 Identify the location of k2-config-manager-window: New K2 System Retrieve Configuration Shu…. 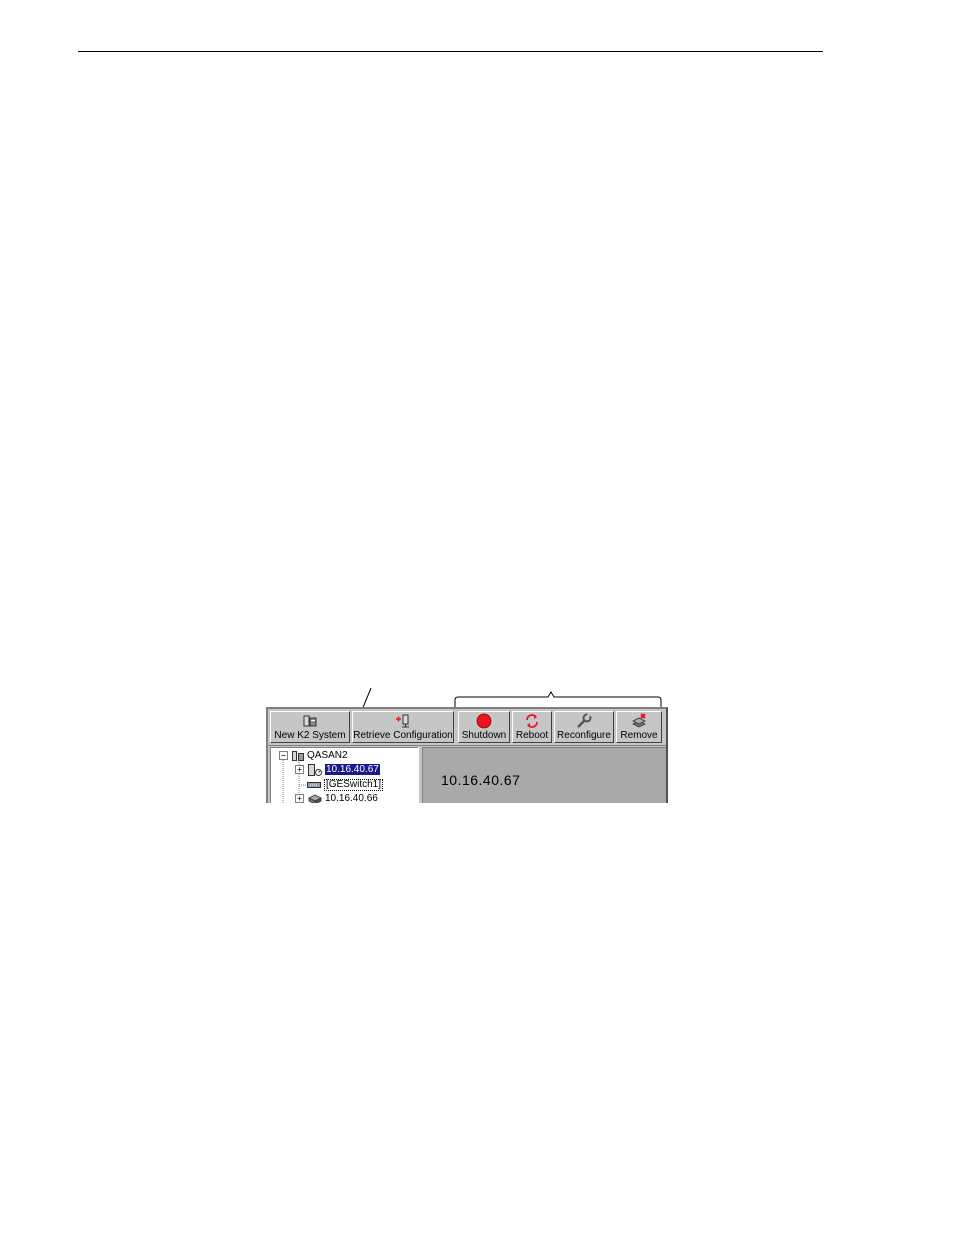
(467, 755).